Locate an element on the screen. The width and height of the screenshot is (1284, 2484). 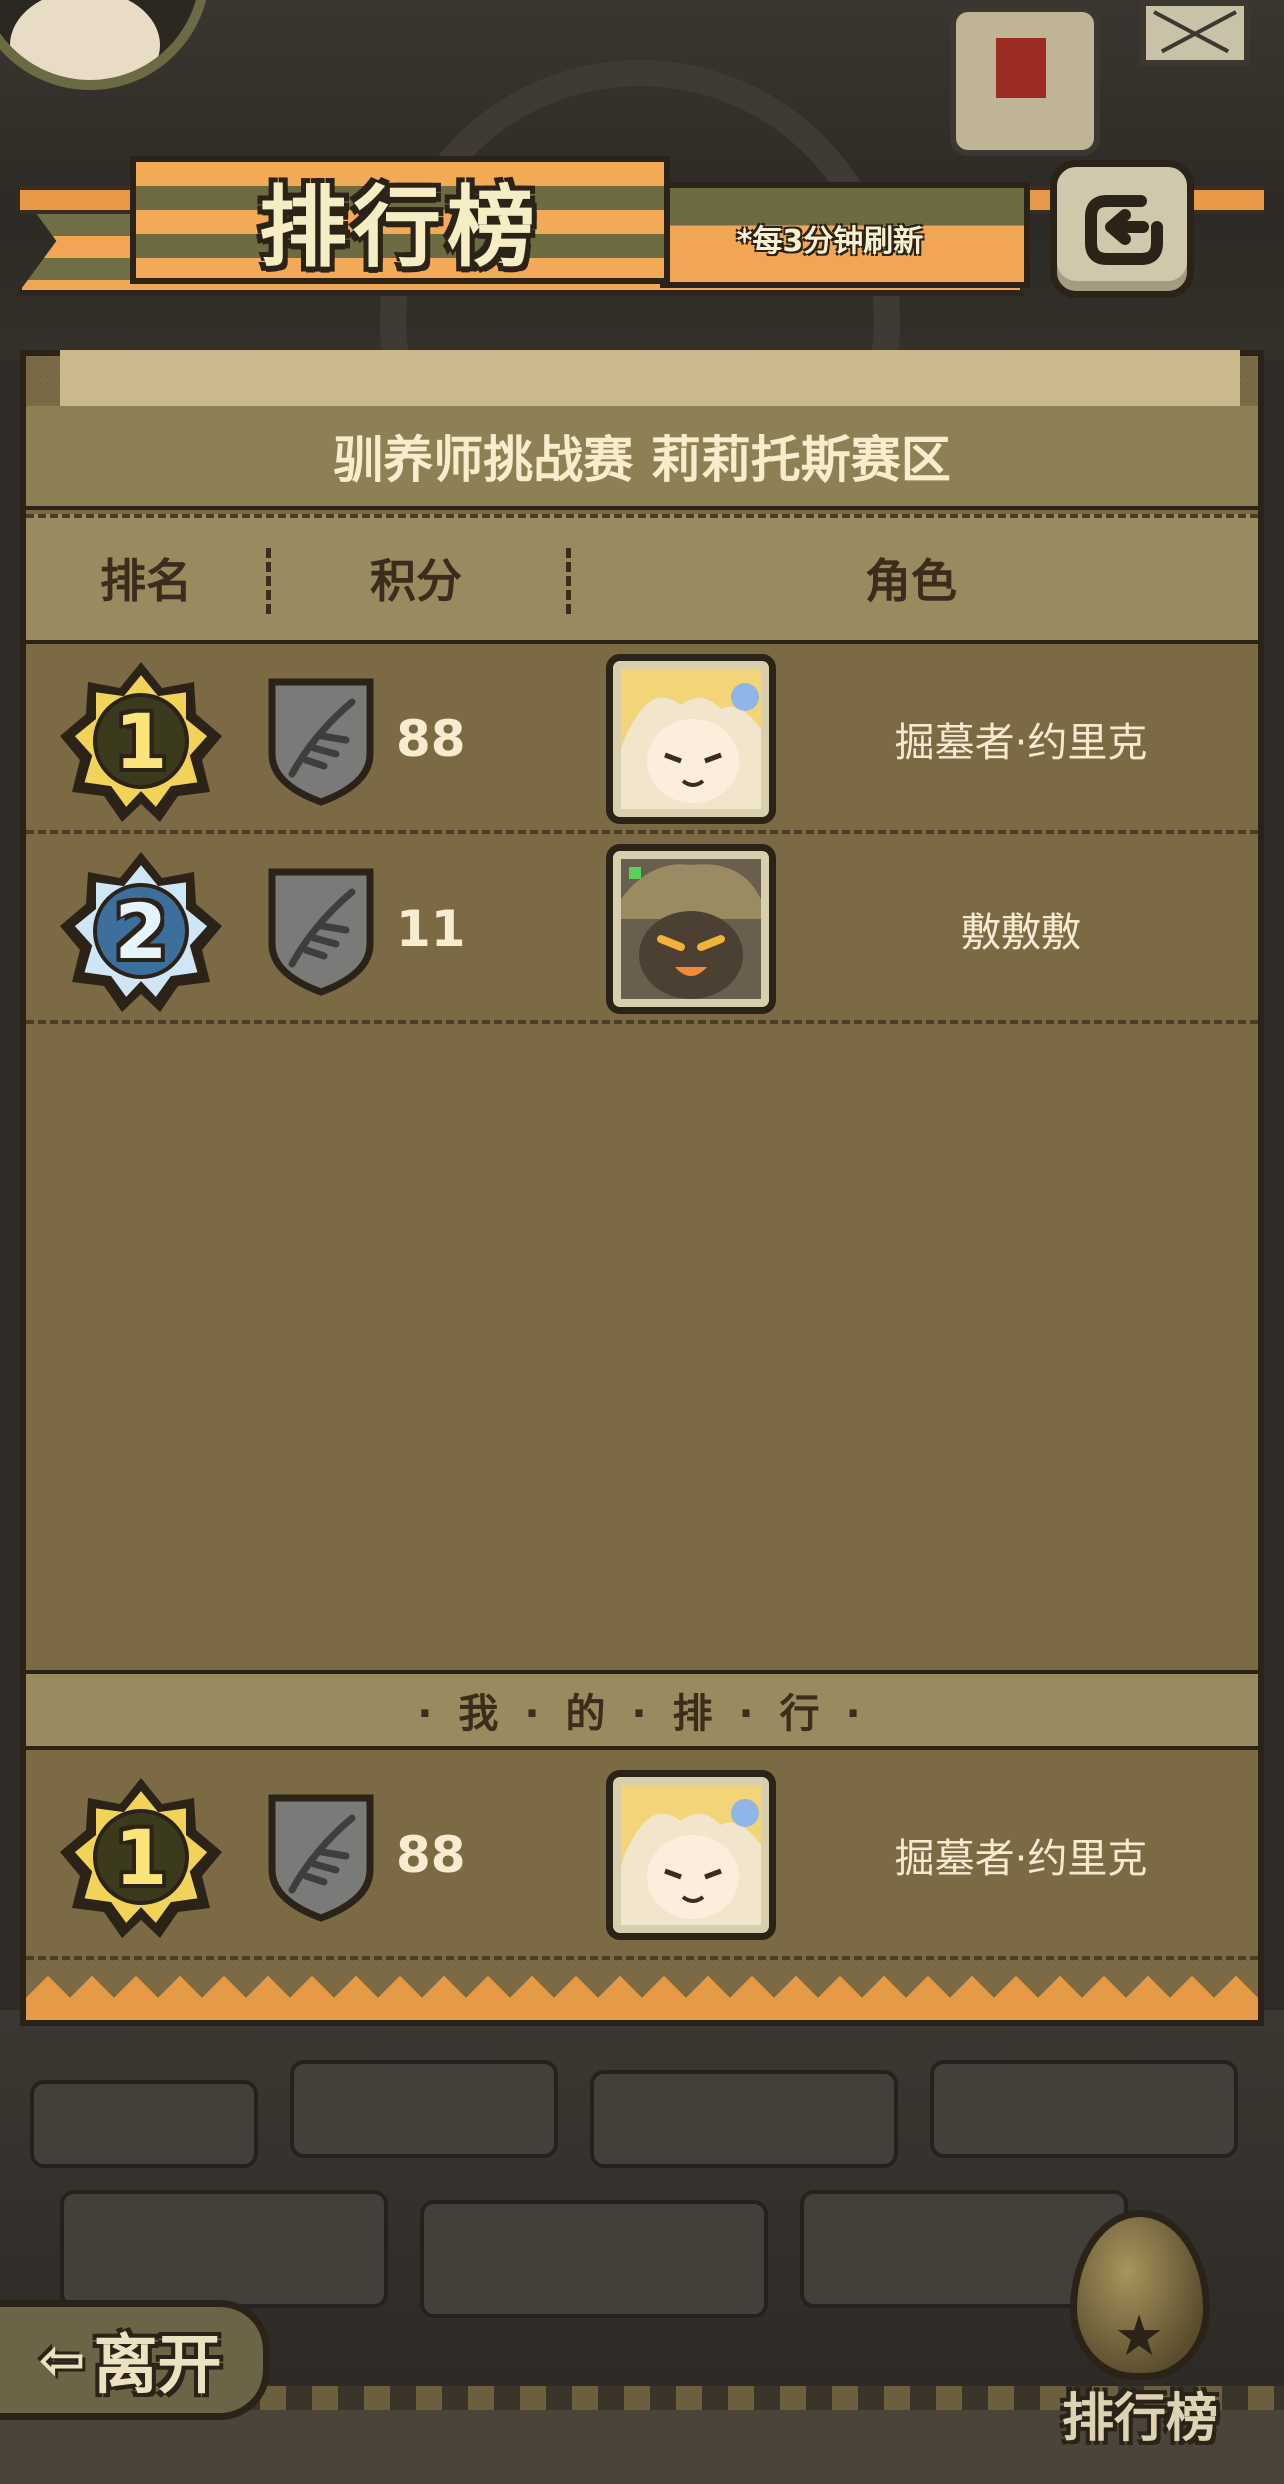
left-arrow-icon: ⇦ is located at coordinates (62, 2360).